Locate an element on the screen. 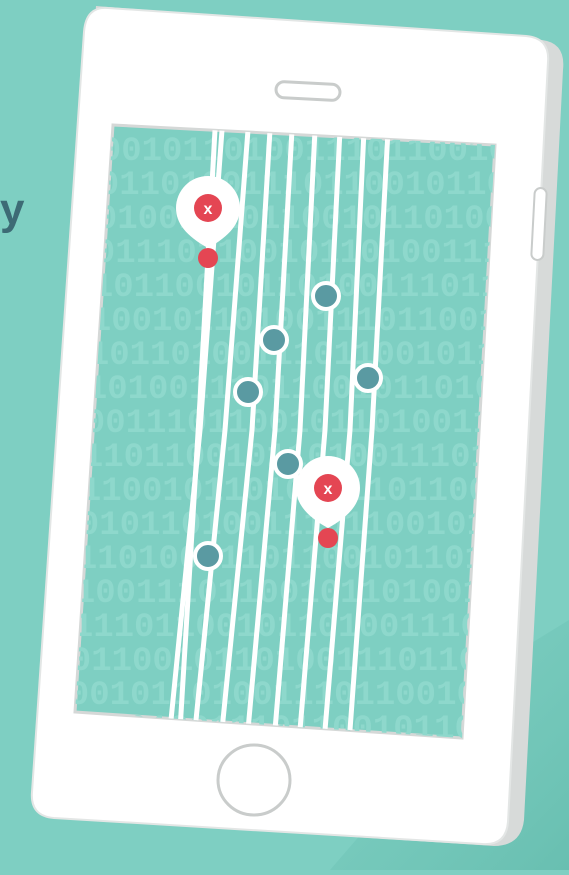 This screenshot has width=569, height=875. side-button-icon is located at coordinates (539, 224).